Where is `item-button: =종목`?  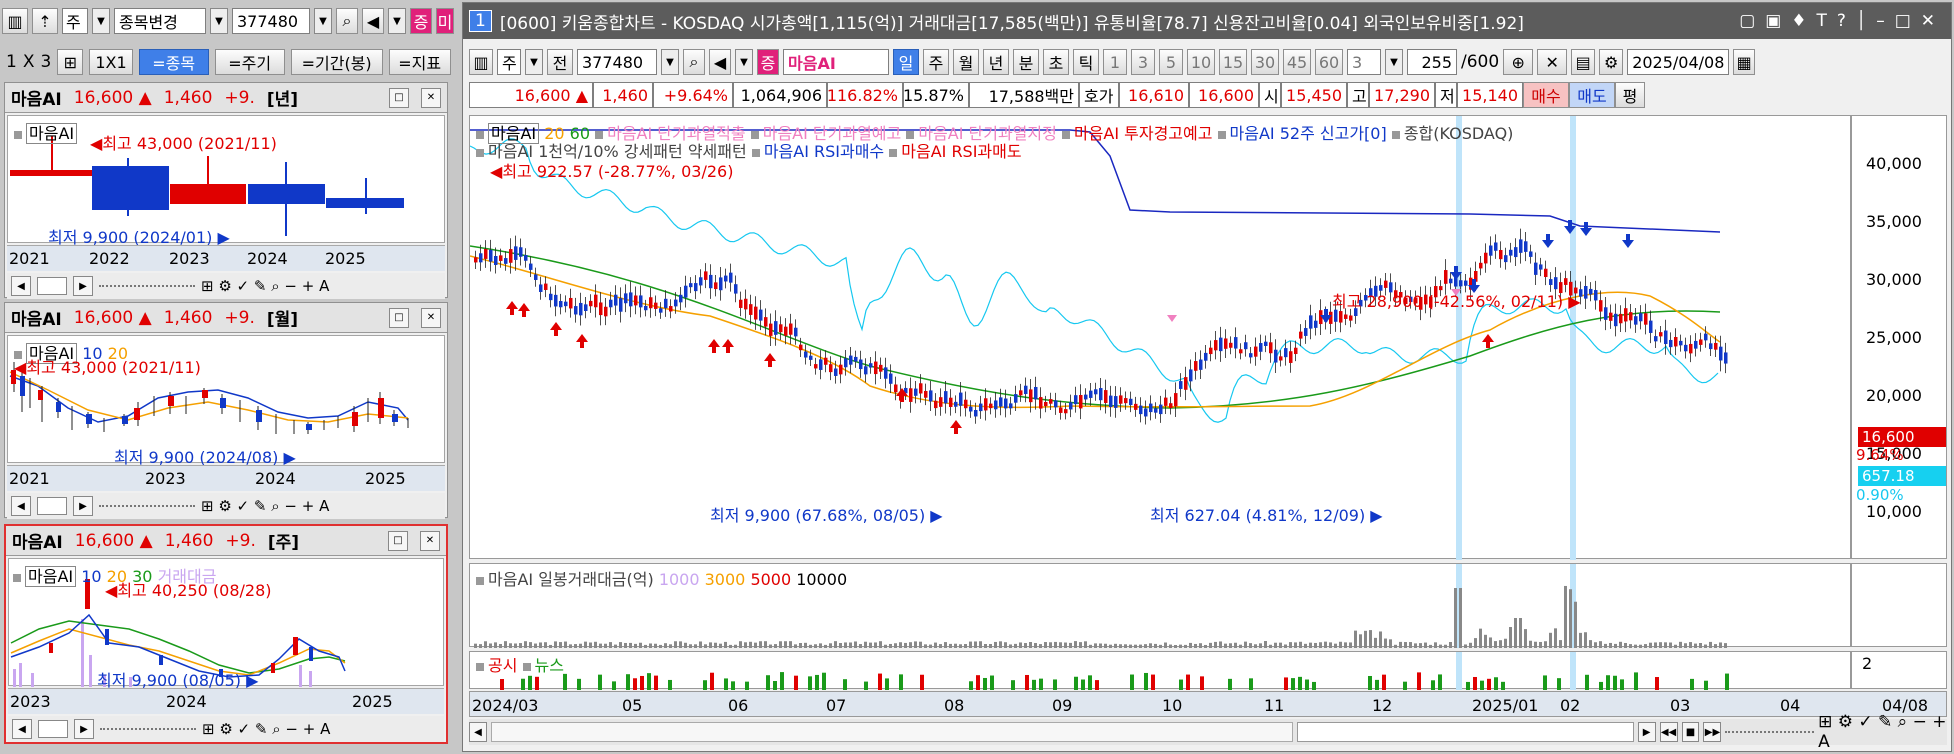 item-button: =종목 is located at coordinates (173, 62).